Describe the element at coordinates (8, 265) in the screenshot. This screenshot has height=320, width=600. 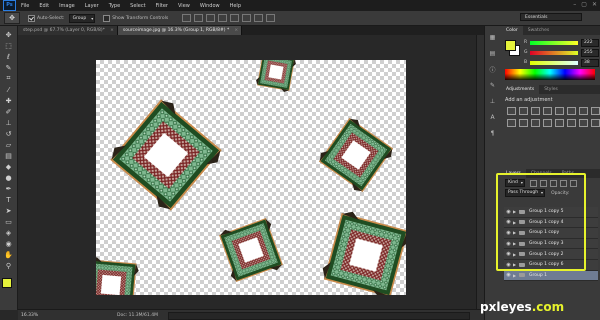
I see `zoom-tool-icon: ⚲` at that location.